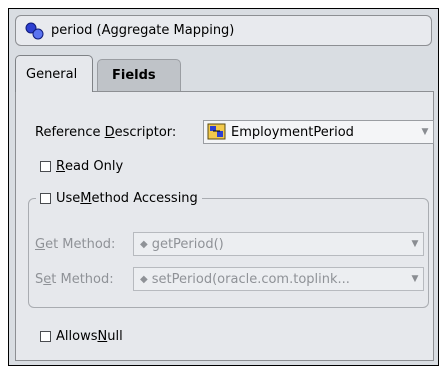 The width and height of the screenshot is (446, 371). I want to click on get-method-value: getPeriod(), so click(187, 244).